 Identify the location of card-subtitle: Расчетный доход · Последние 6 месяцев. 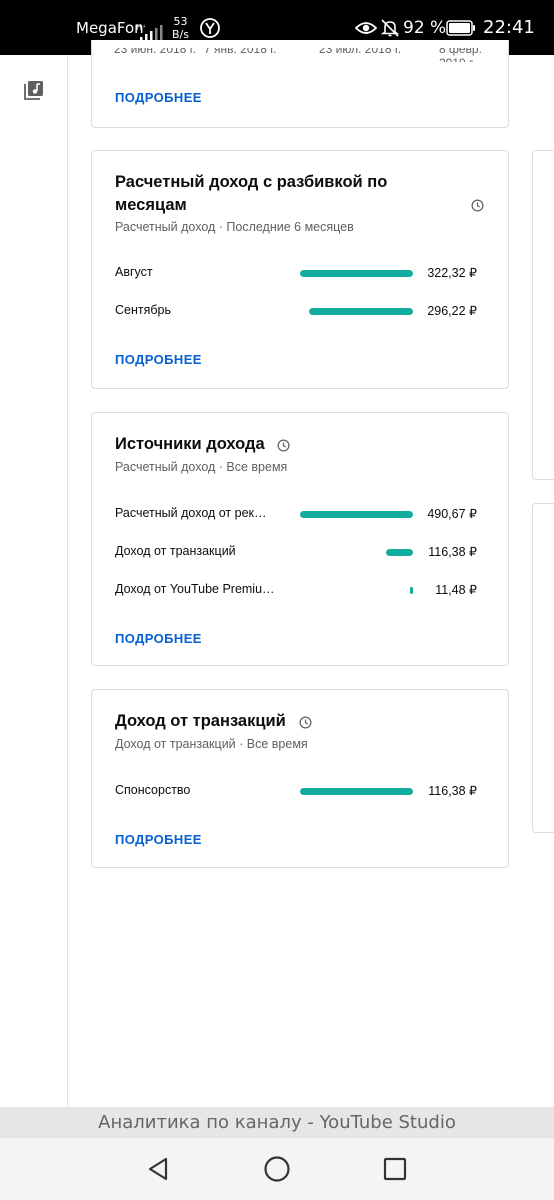
(234, 227).